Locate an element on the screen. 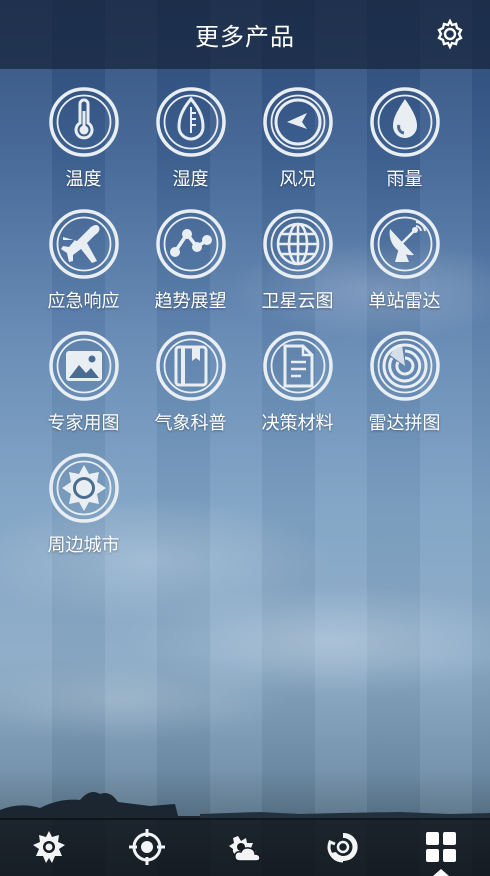 The image size is (490, 876). tile-label: 雨量 is located at coordinates (404, 179).